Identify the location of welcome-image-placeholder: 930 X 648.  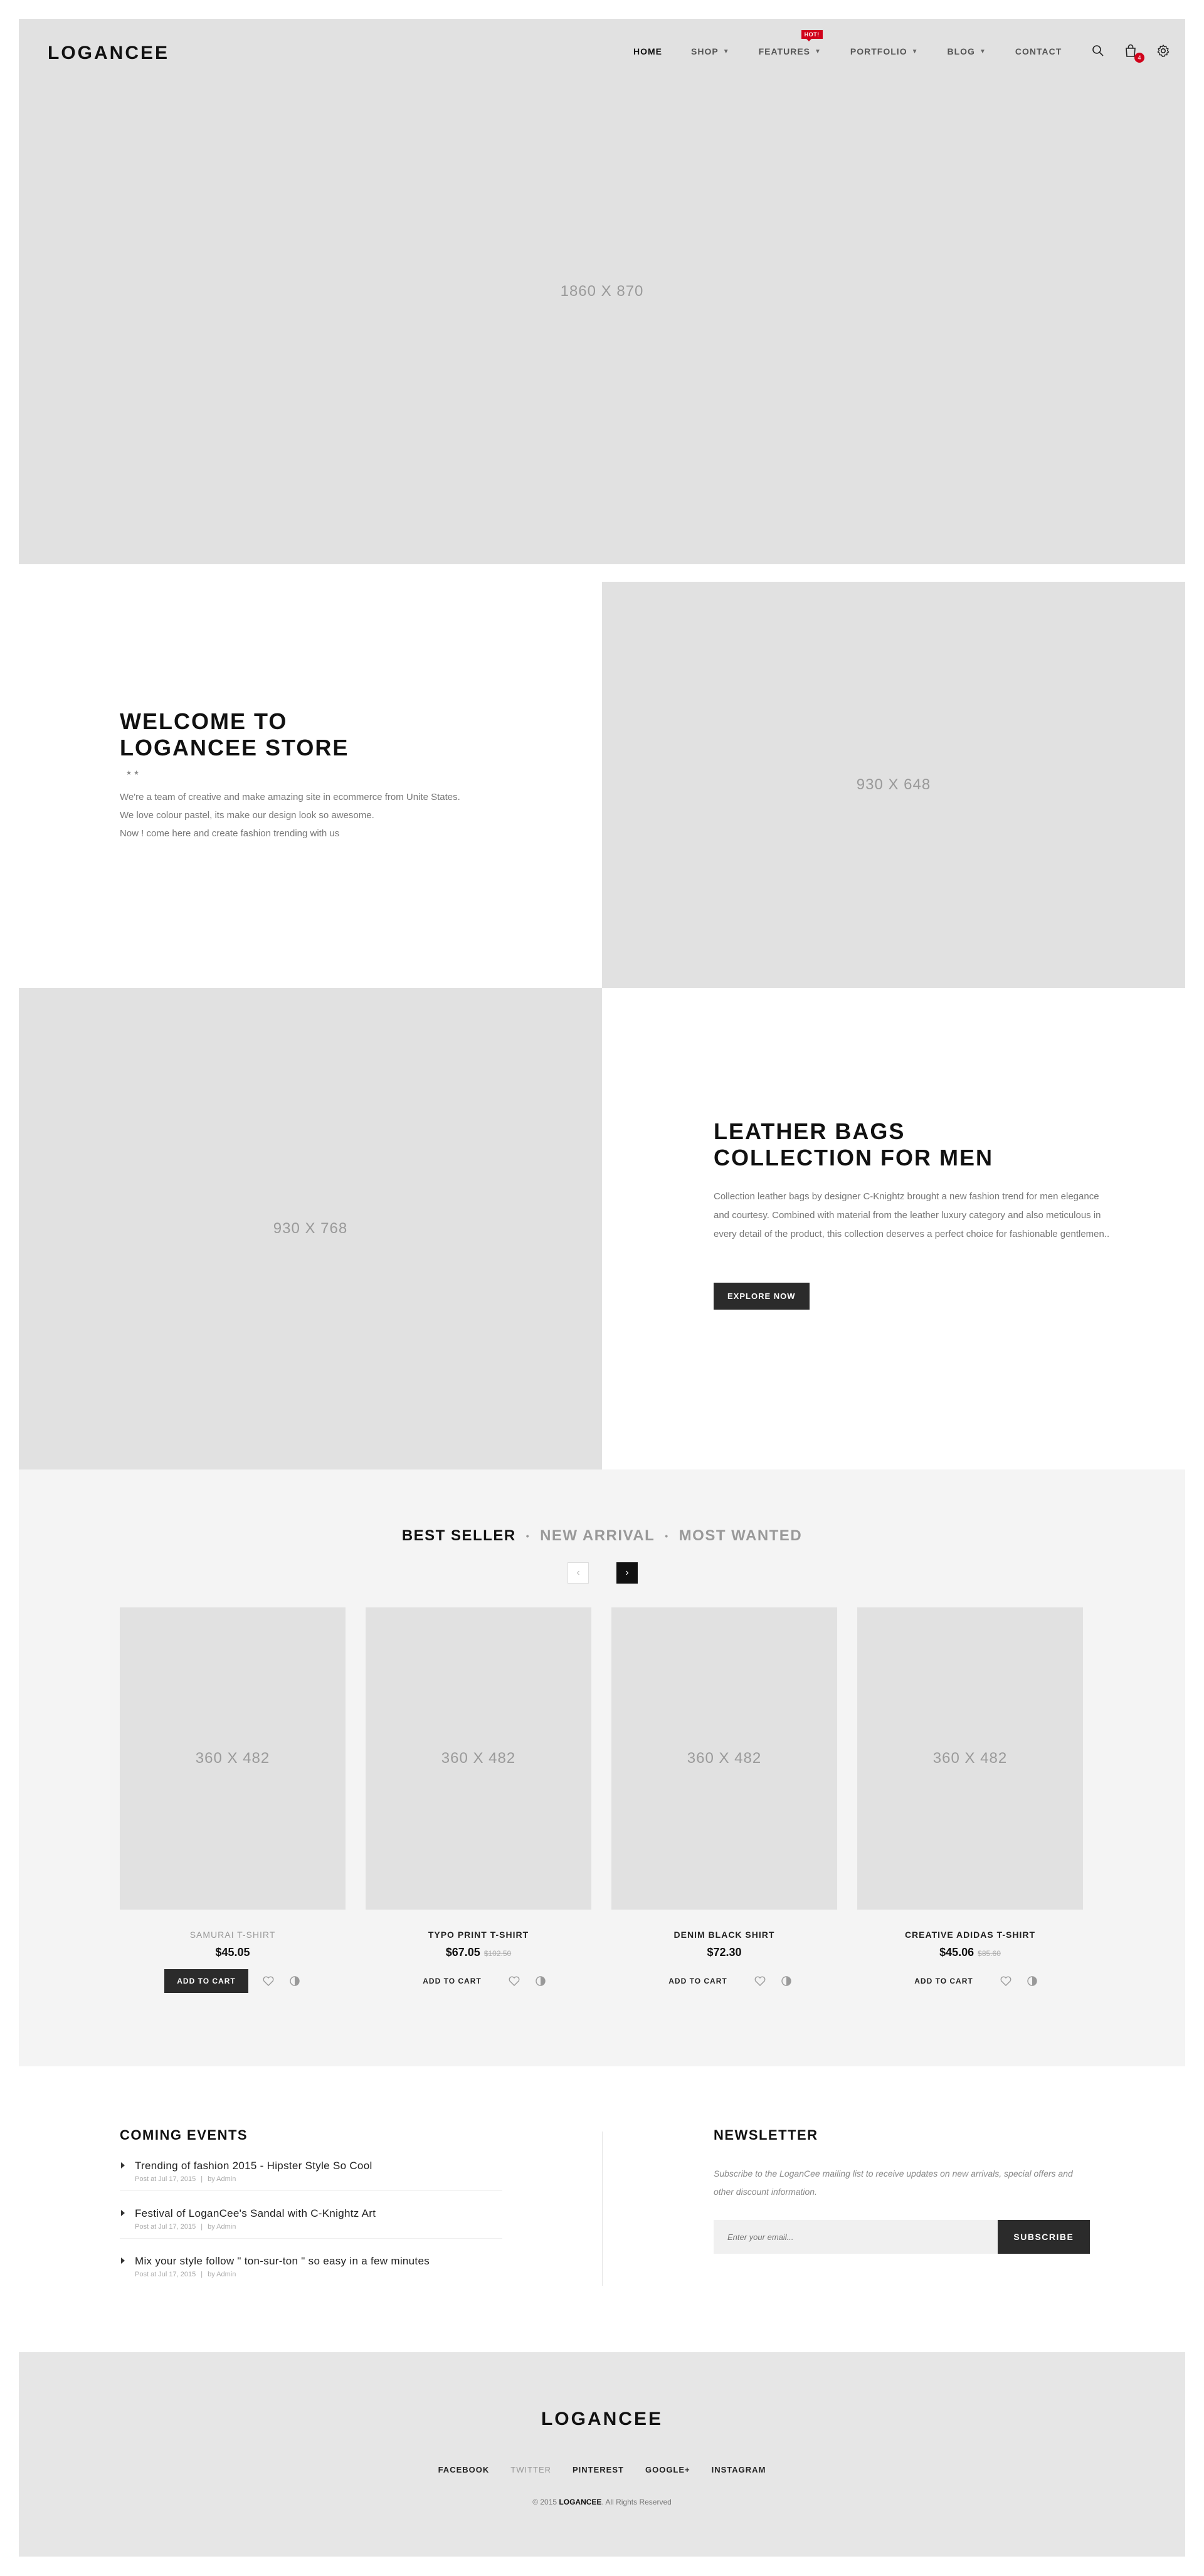
(893, 785).